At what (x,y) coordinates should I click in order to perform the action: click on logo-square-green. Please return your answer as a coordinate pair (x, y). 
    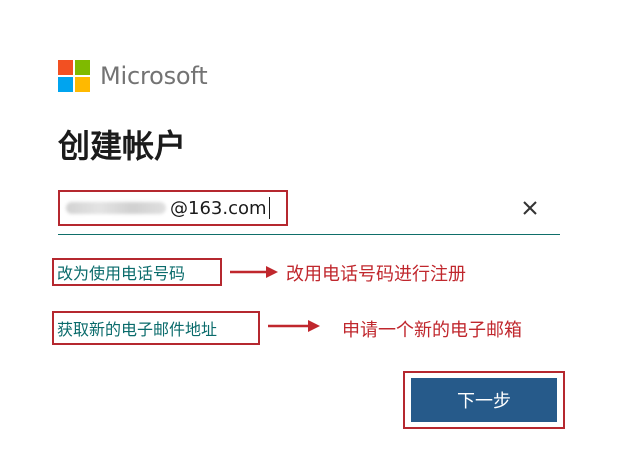
    Looking at the image, I should click on (82, 67).